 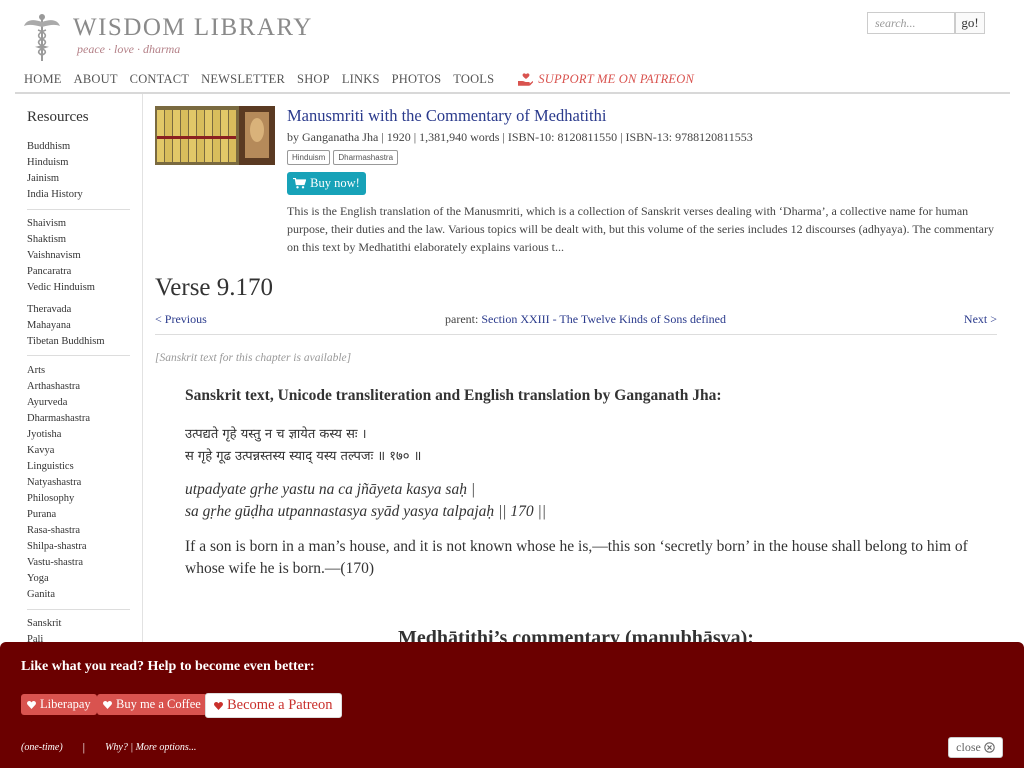 What do you see at coordinates (78, 531) in the screenshot?
I see `sidebar-item-rasa-shastra: Rasa-shastra` at bounding box center [78, 531].